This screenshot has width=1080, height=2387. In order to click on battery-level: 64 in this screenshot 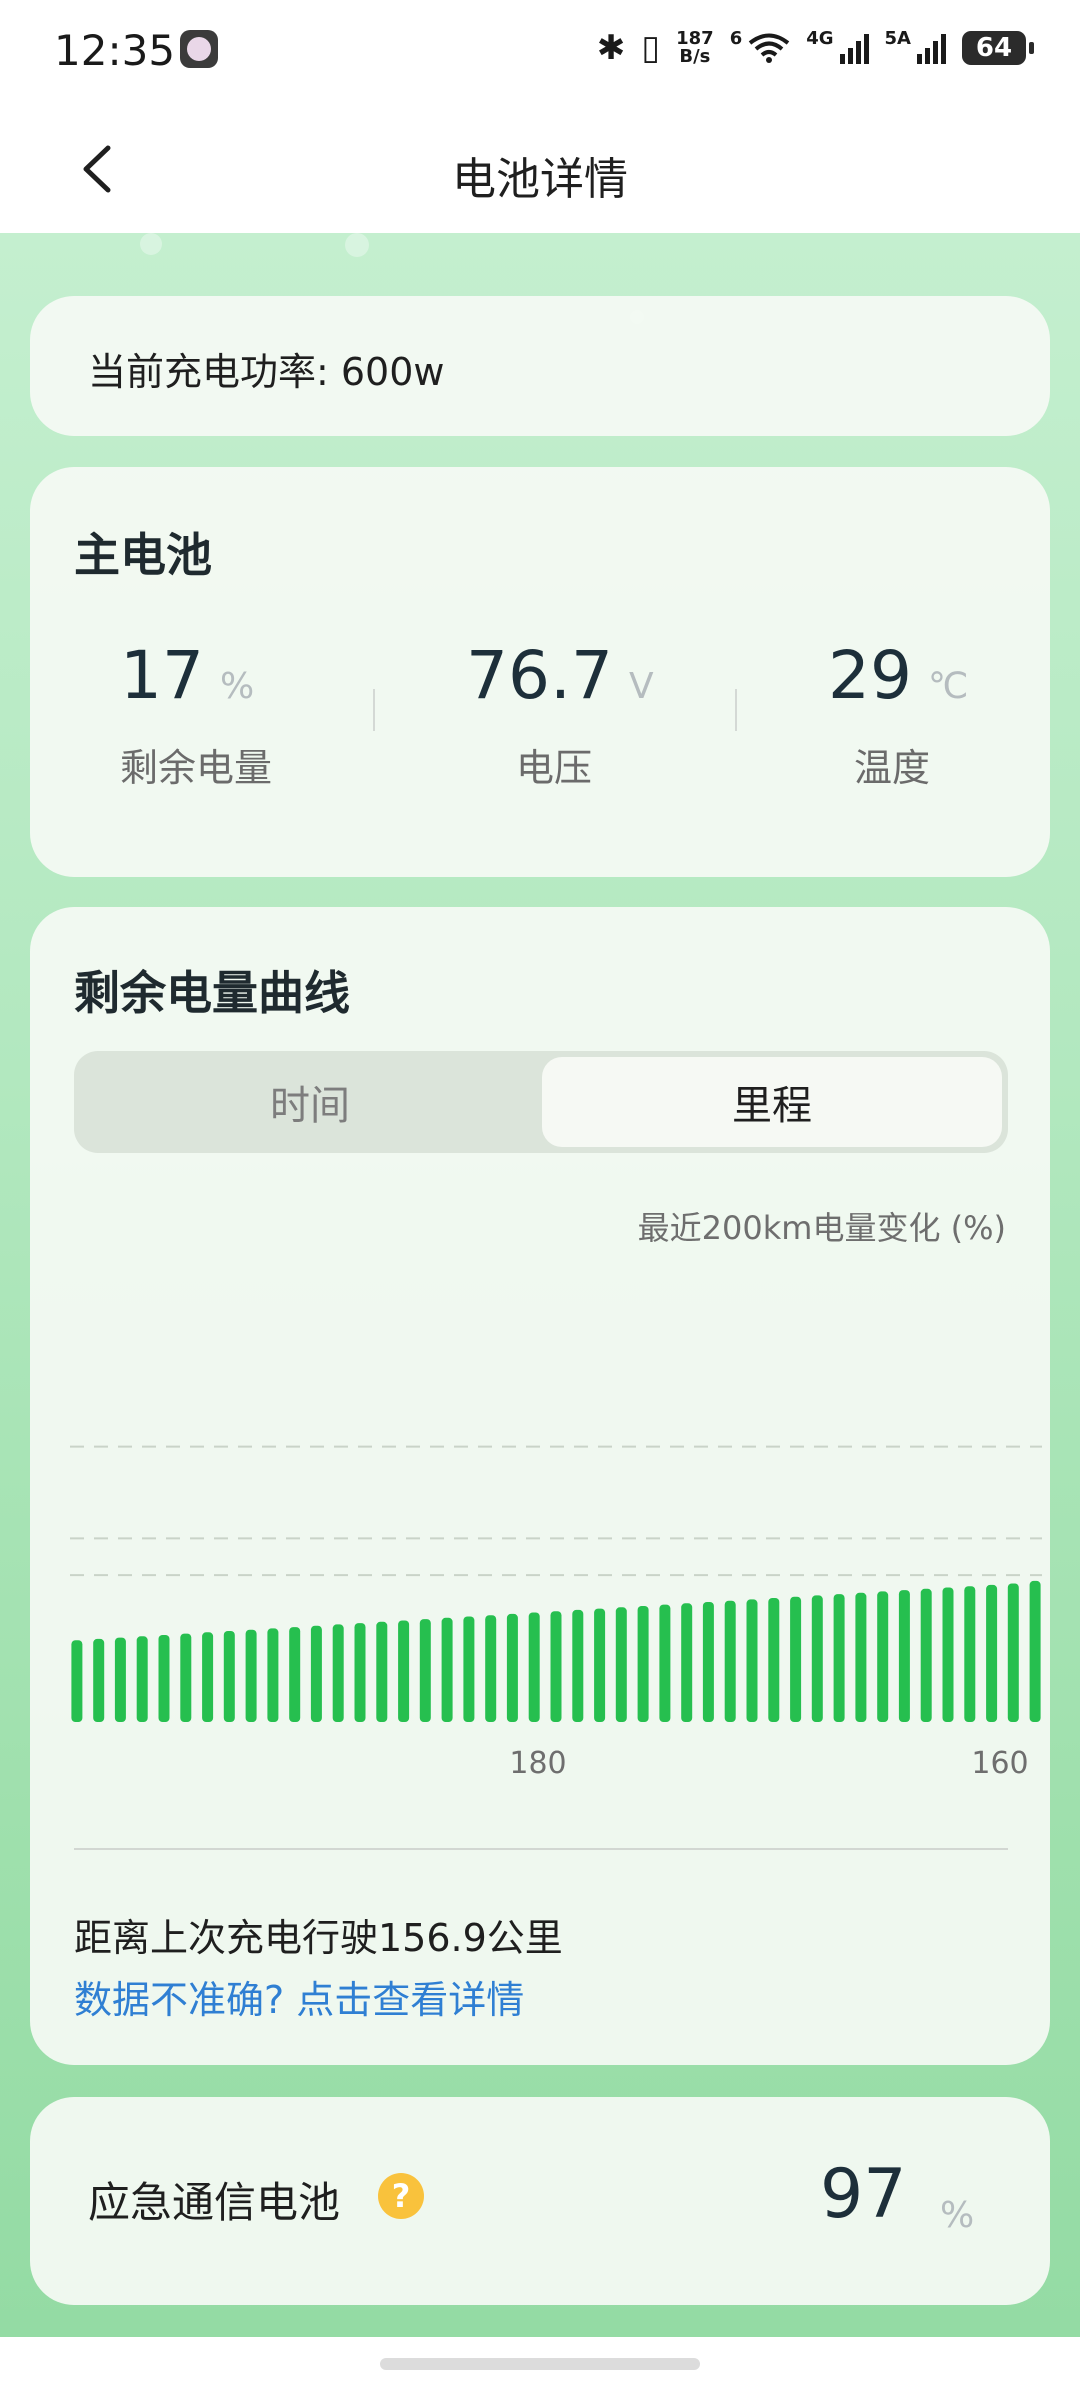, I will do `click(994, 48)`.